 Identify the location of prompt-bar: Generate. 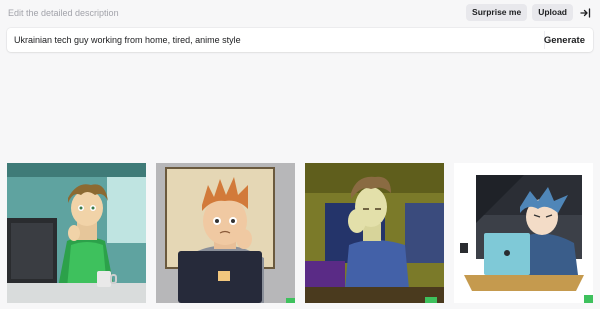
(300, 40).